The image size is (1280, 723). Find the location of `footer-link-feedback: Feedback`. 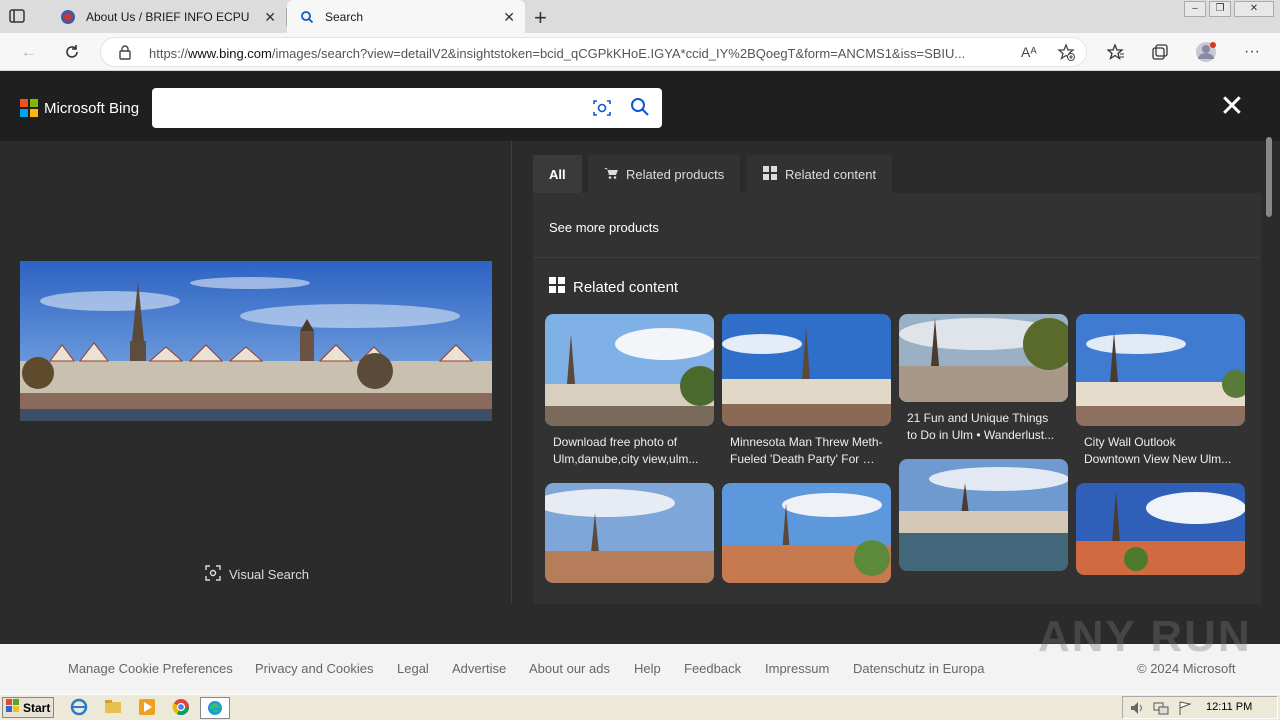

footer-link-feedback: Feedback is located at coordinates (712, 668).